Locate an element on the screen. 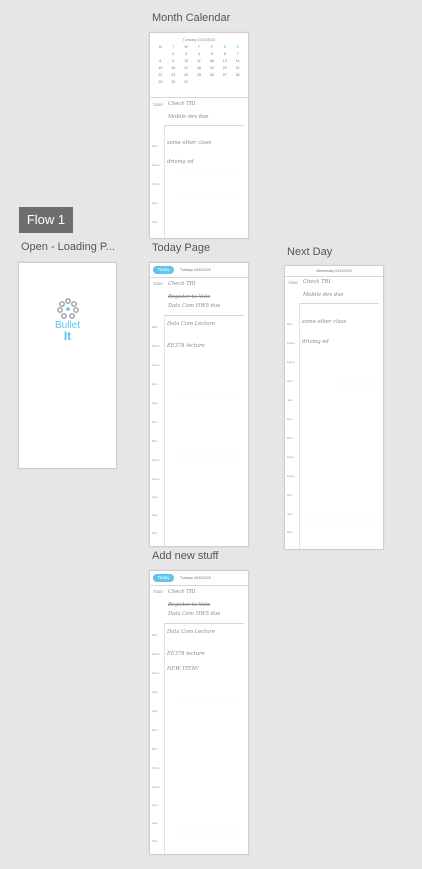 Image resolution: width=422 pixels, height=869 pixels. calendar-day: 16 is located at coordinates (173, 68).